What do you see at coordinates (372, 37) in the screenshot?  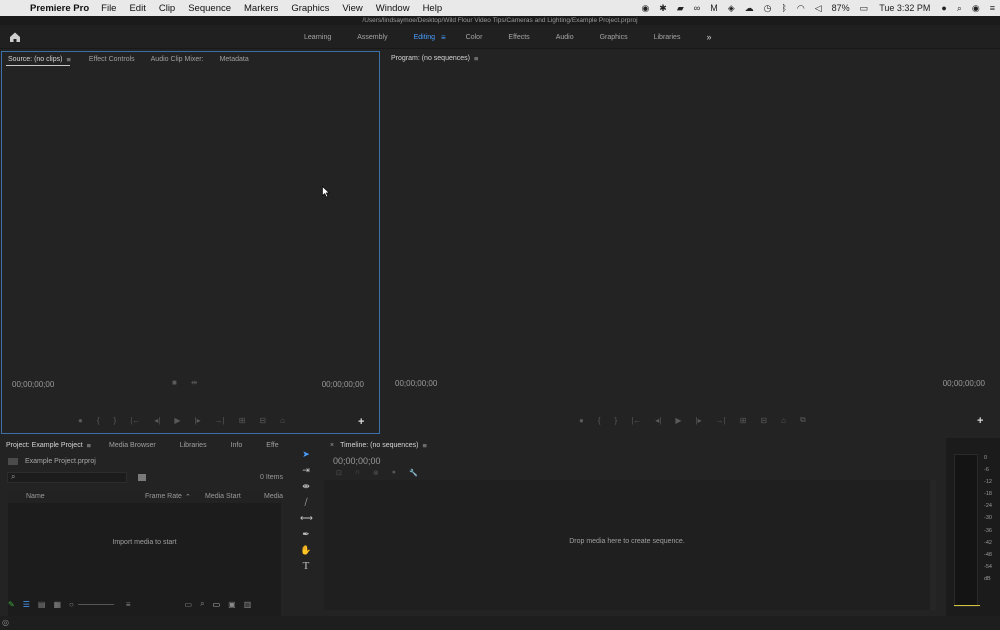 I see `workspace-tab-assembly: Assembly` at bounding box center [372, 37].